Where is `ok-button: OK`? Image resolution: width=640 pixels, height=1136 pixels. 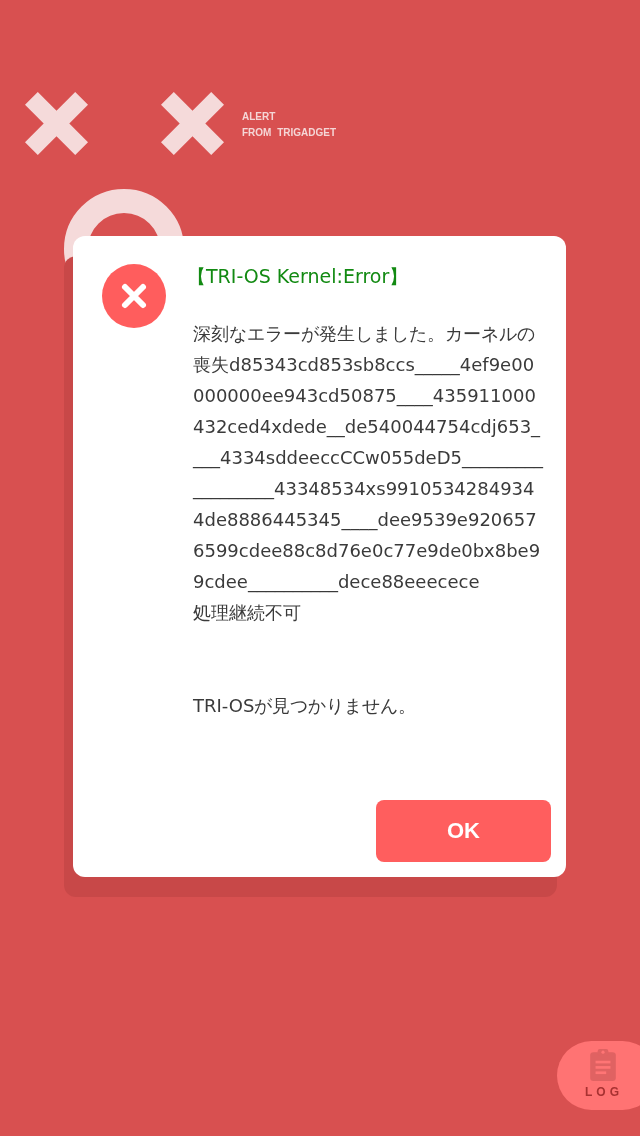 ok-button: OK is located at coordinates (463, 831).